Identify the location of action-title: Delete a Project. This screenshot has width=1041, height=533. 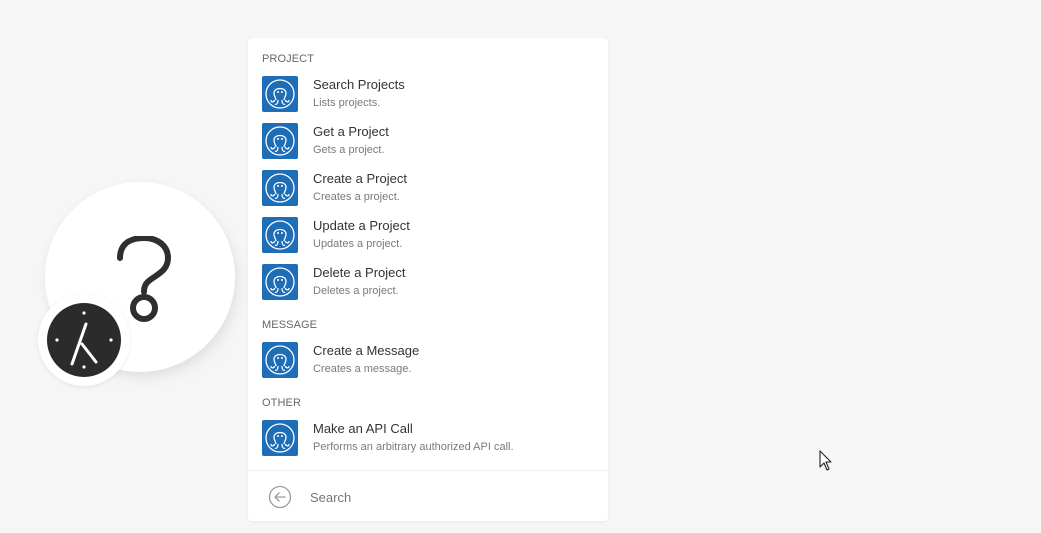
(359, 272).